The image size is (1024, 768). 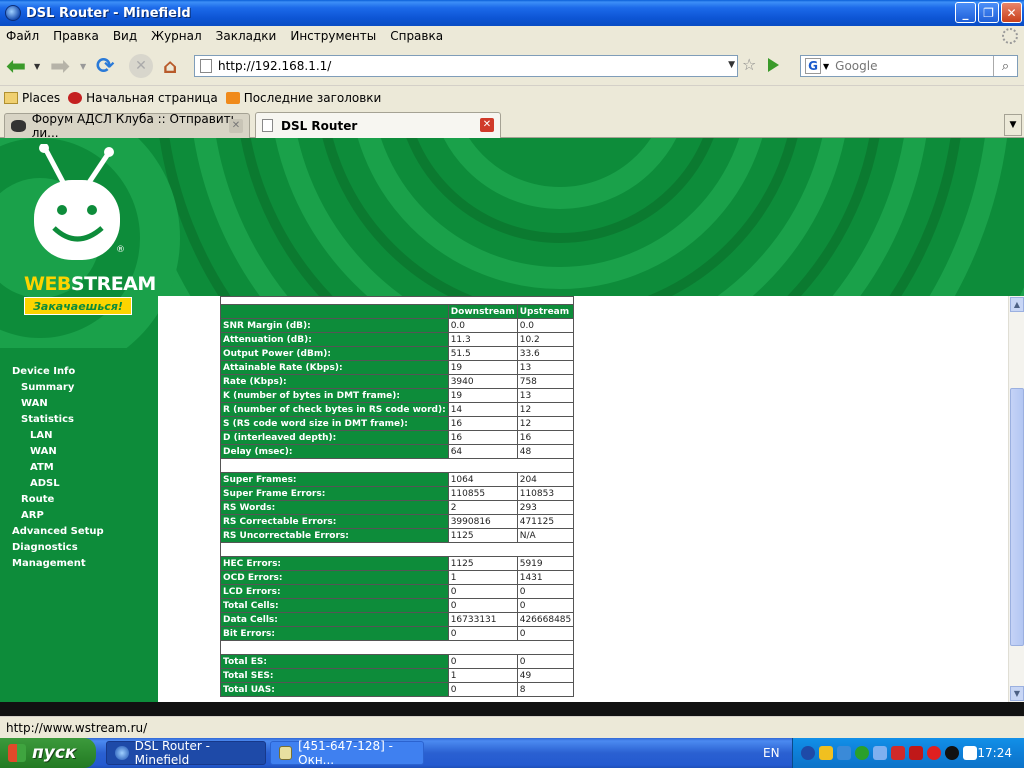 What do you see at coordinates (397, 493) in the screenshot?
I see `table-row: Super Frame Errors: 110855 110853` at bounding box center [397, 493].